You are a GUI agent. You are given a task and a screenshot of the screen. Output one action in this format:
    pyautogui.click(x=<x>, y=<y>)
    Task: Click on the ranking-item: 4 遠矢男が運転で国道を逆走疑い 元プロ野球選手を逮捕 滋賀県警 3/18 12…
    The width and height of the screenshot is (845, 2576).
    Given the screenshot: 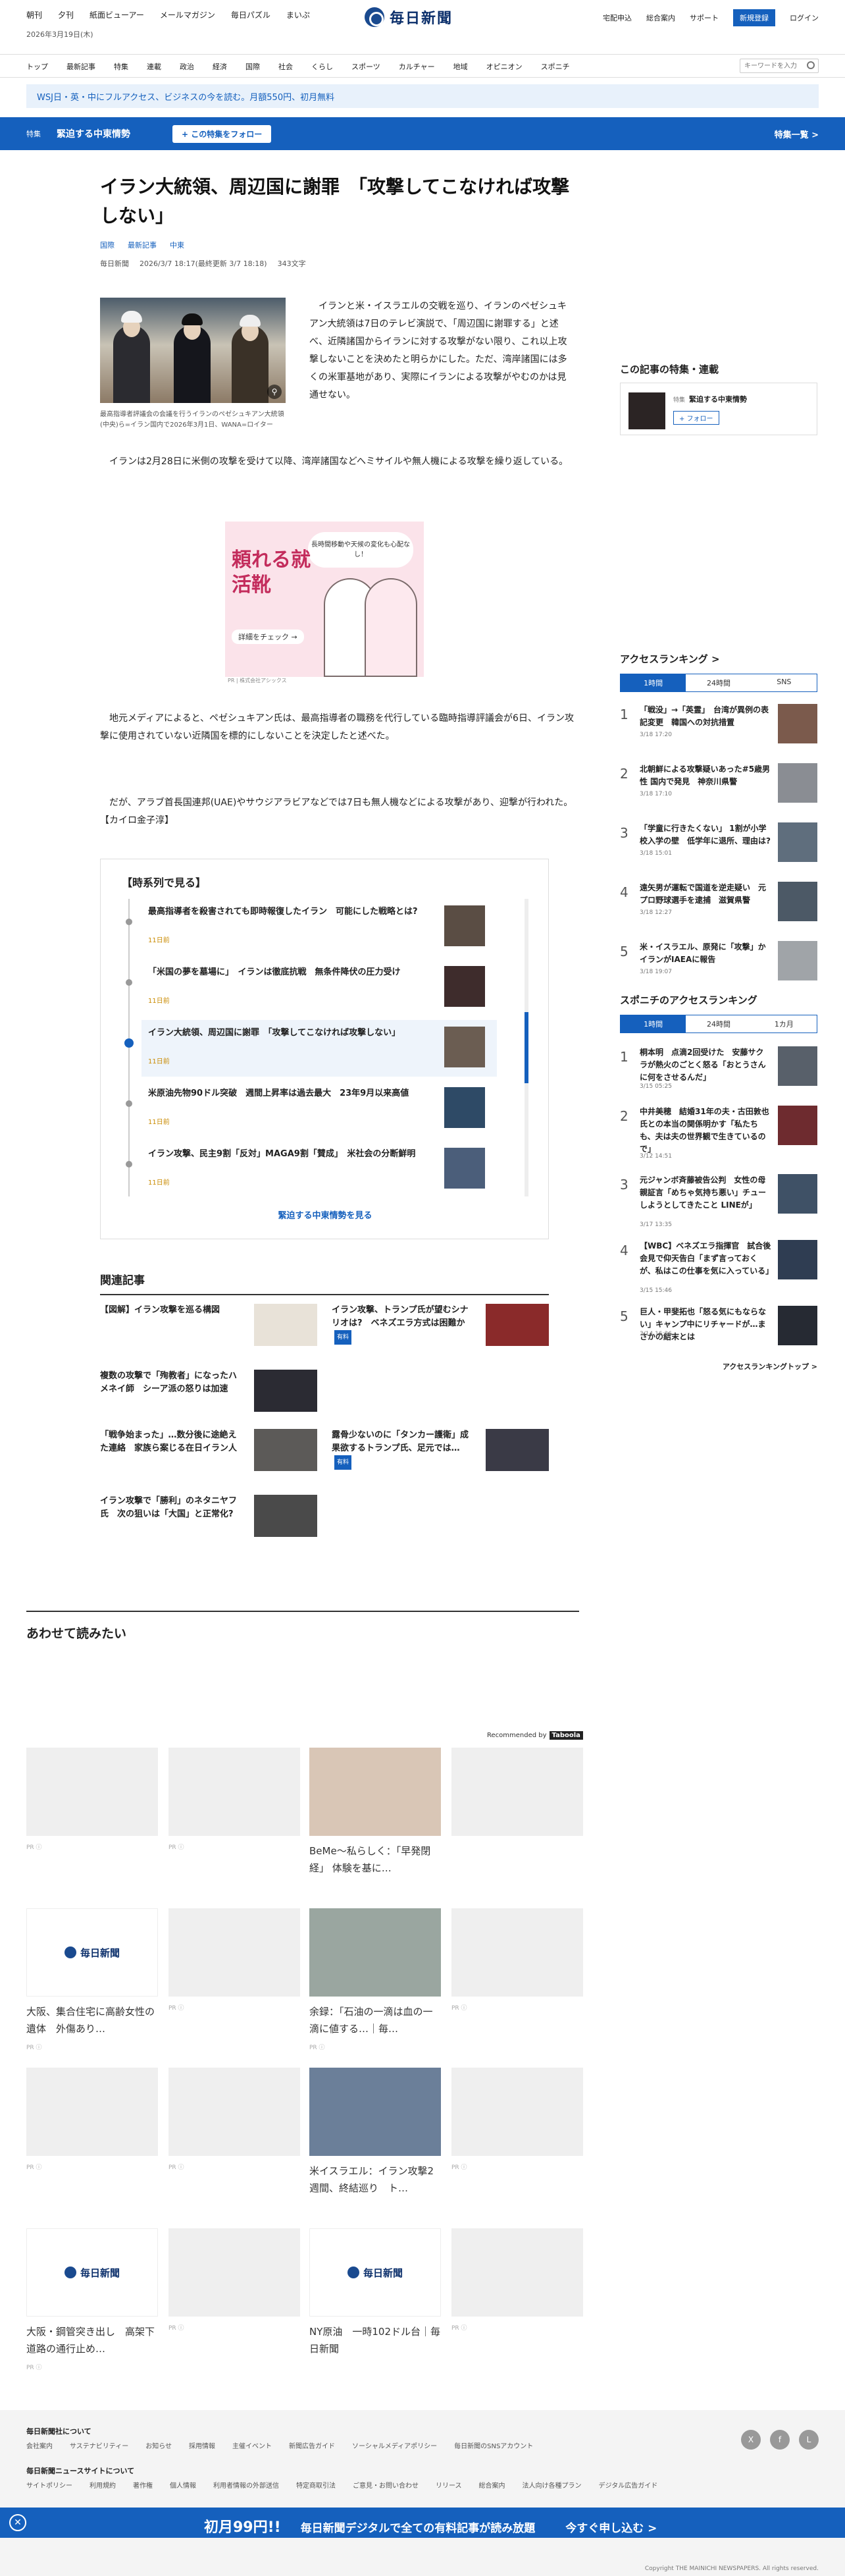 What is the action you would take?
    pyautogui.click(x=718, y=908)
    